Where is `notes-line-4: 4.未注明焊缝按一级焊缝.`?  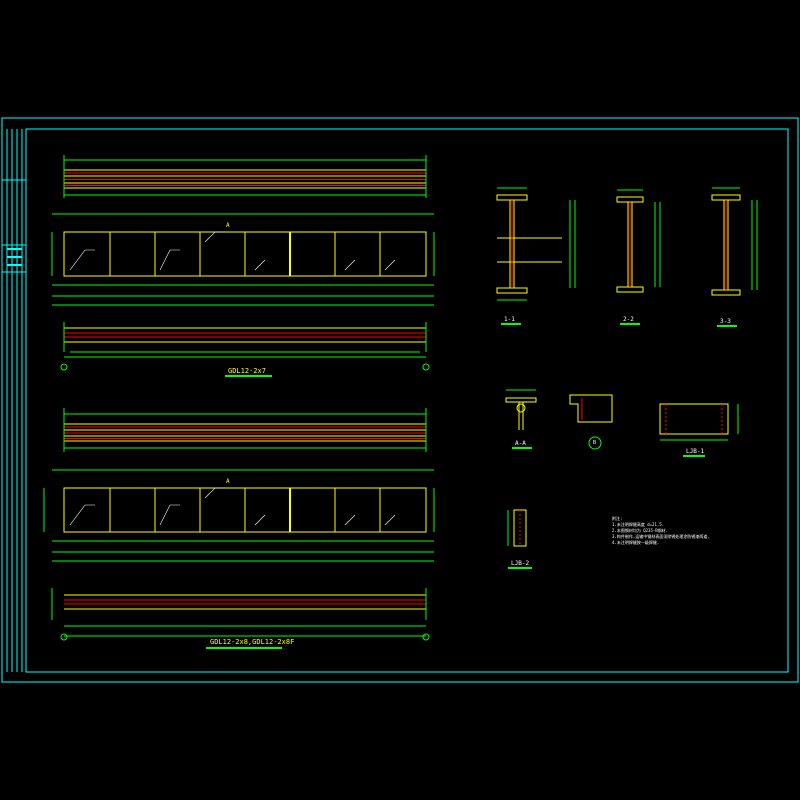
notes-line-4: 4.未注明焊缝按一级焊缝. is located at coordinates (636, 542).